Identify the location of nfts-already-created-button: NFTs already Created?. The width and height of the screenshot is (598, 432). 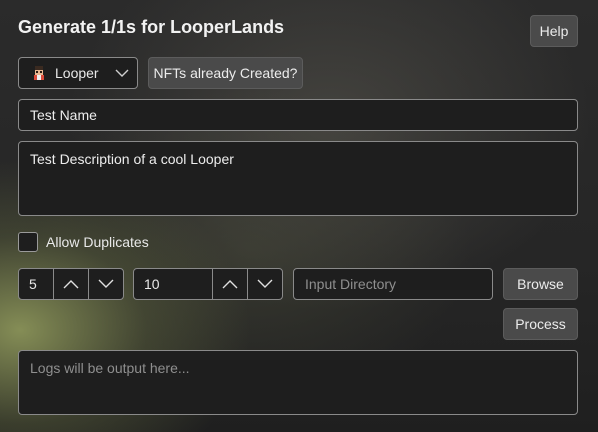
(225, 73).